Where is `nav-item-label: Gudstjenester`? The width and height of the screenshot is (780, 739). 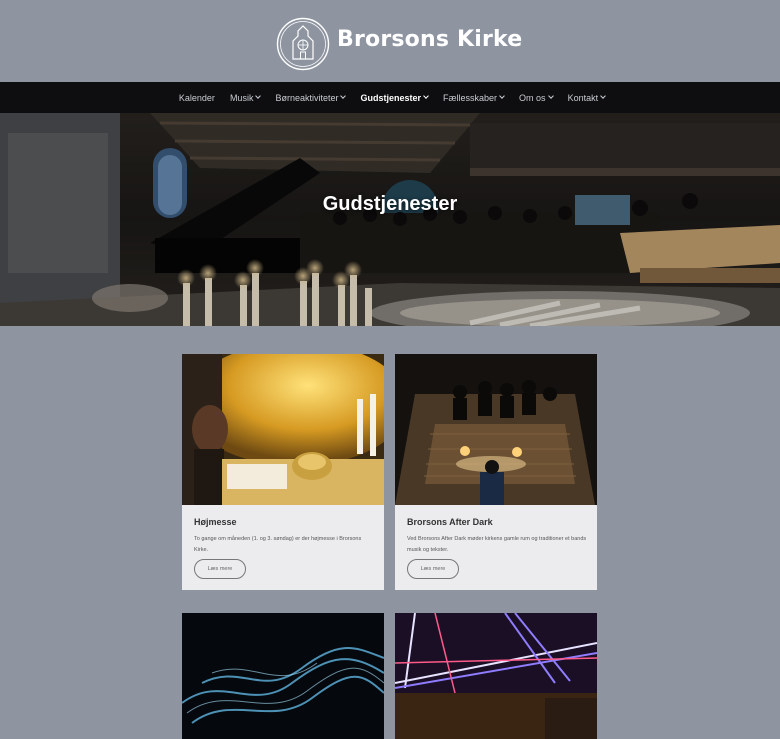 nav-item-label: Gudstjenester is located at coordinates (391, 97).